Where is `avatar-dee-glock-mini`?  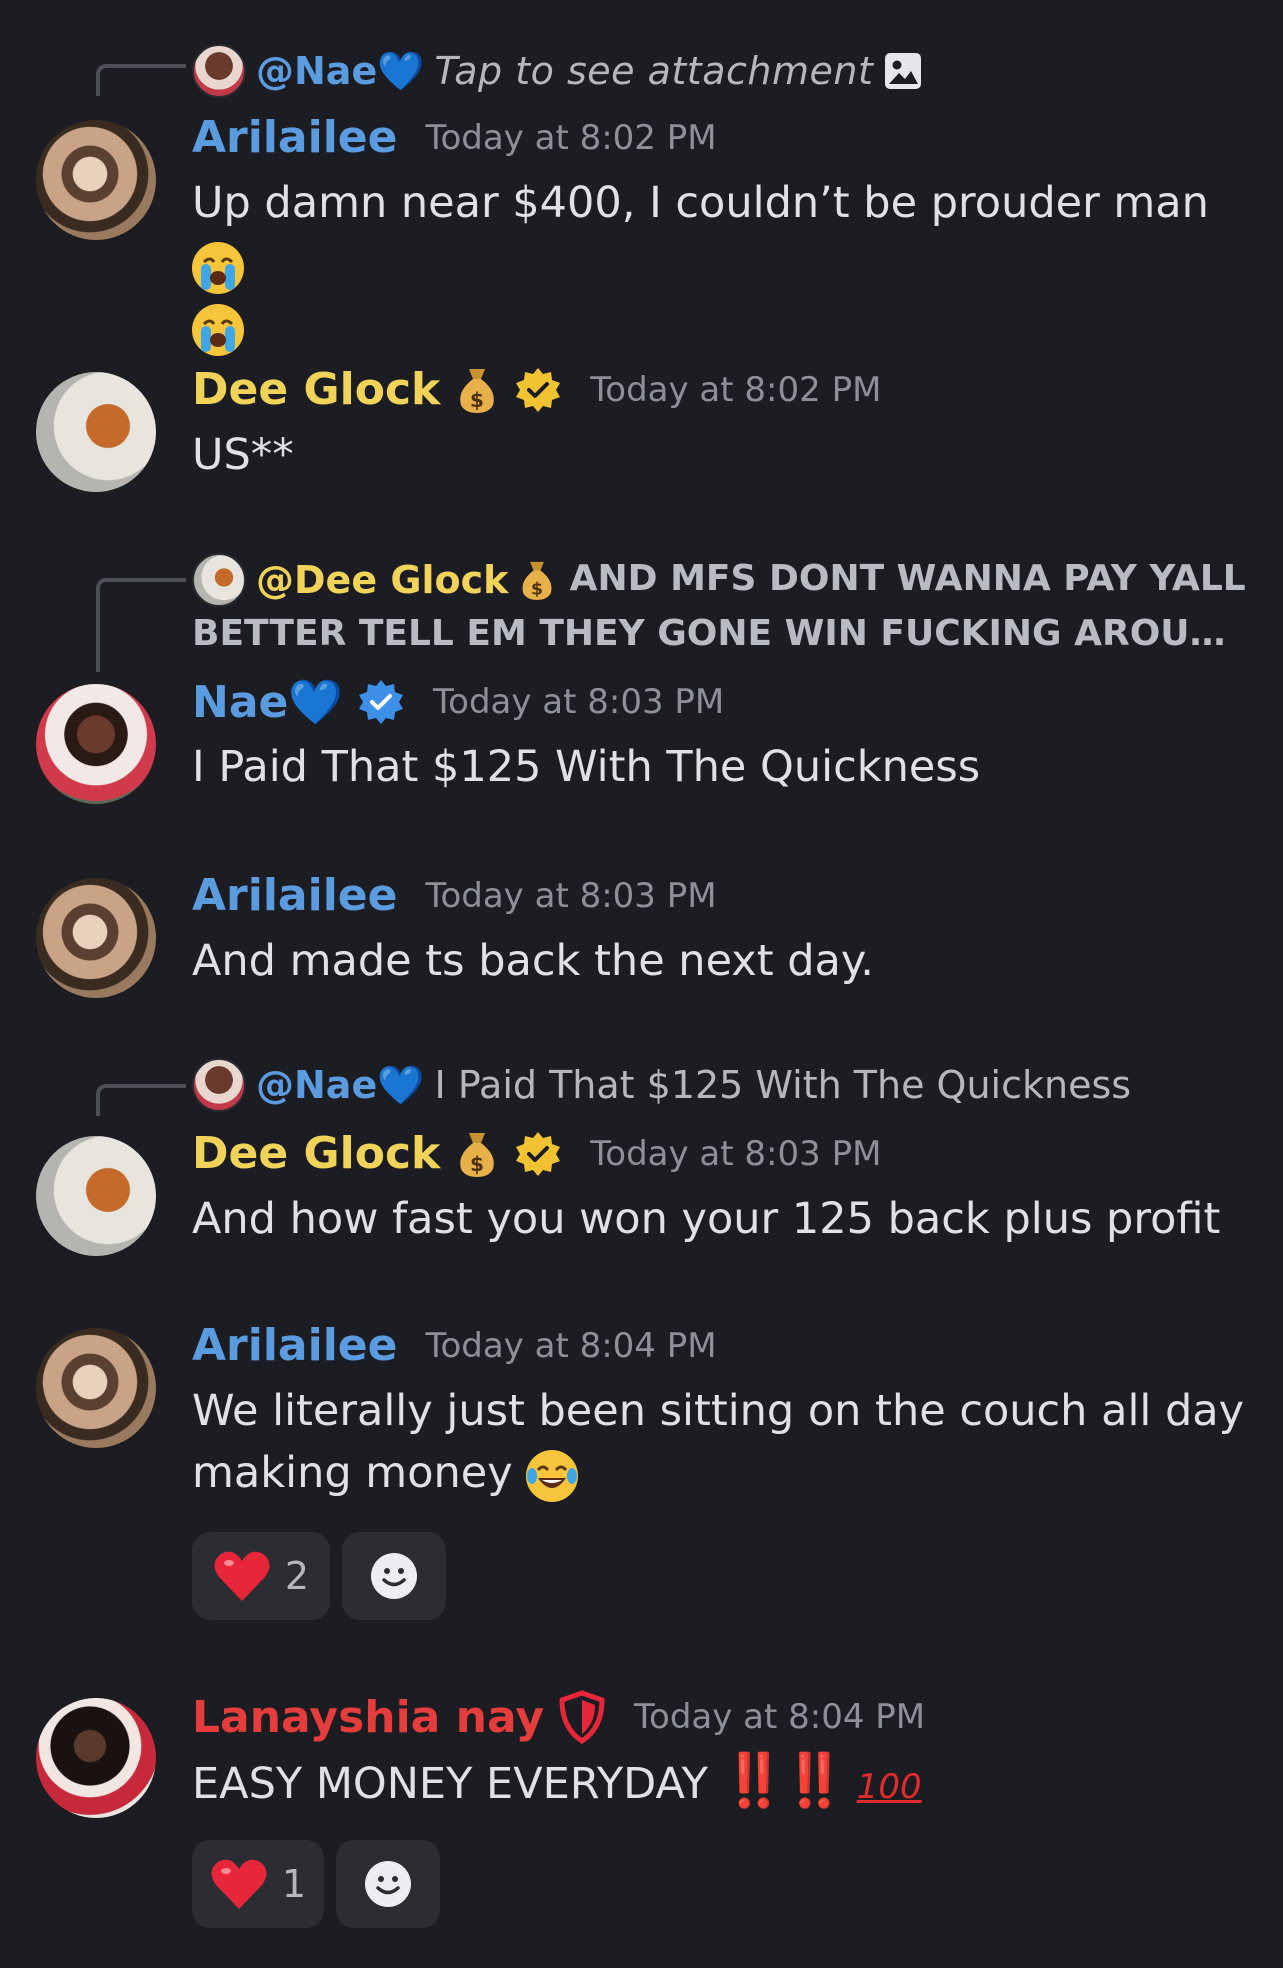 avatar-dee-glock-mini is located at coordinates (219, 579).